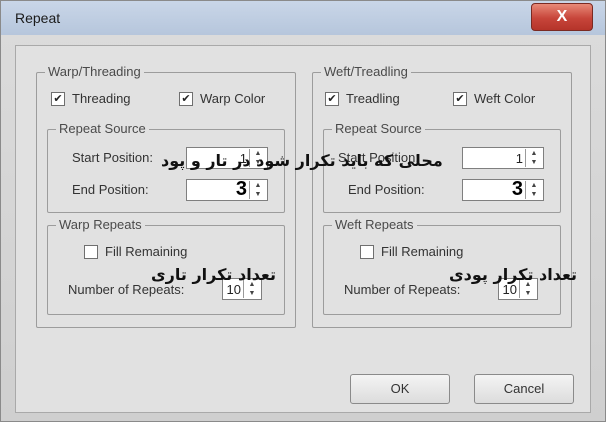 The width and height of the screenshot is (606, 422). Describe the element at coordinates (373, 98) in the screenshot. I see `treadling-label: Treadling` at that location.